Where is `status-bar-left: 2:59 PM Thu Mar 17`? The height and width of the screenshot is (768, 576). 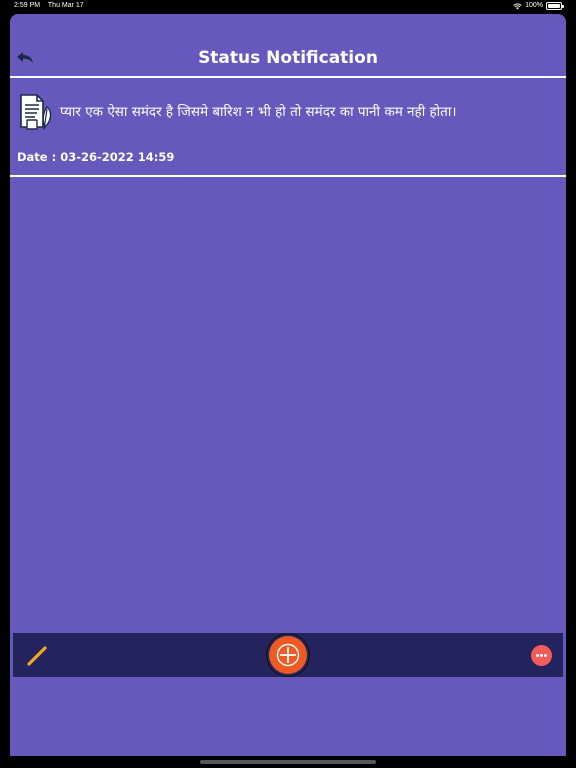 status-bar-left: 2:59 PM Thu Mar 17 is located at coordinates (52, 6).